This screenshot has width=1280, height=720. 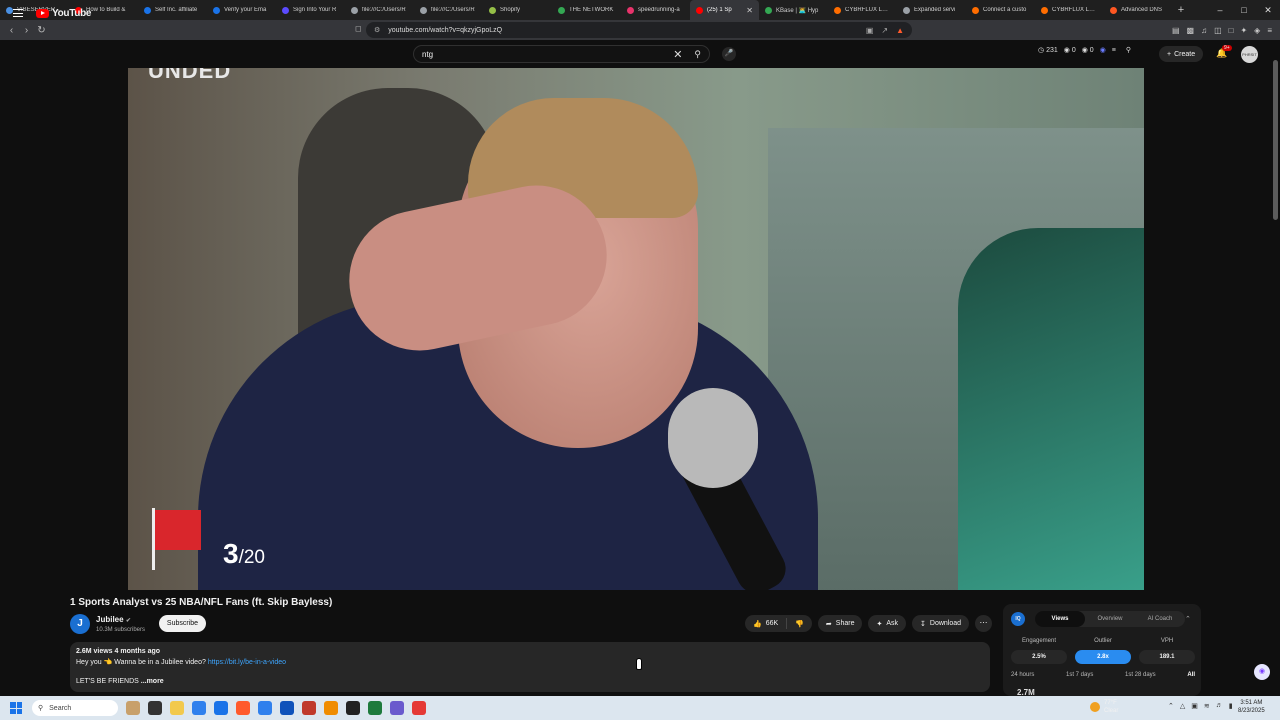 I want to click on forward-icon: ›, so click(x=26, y=30).